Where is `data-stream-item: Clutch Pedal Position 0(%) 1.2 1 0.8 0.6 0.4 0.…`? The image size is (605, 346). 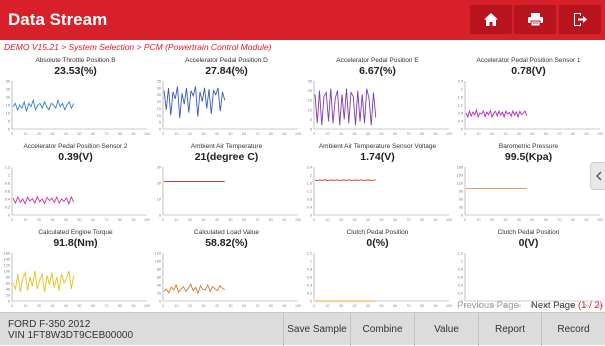 data-stream-item: Clutch Pedal Position 0(%) 1.2 1 0.8 0.6 0.4 0.… is located at coordinates (377, 269).